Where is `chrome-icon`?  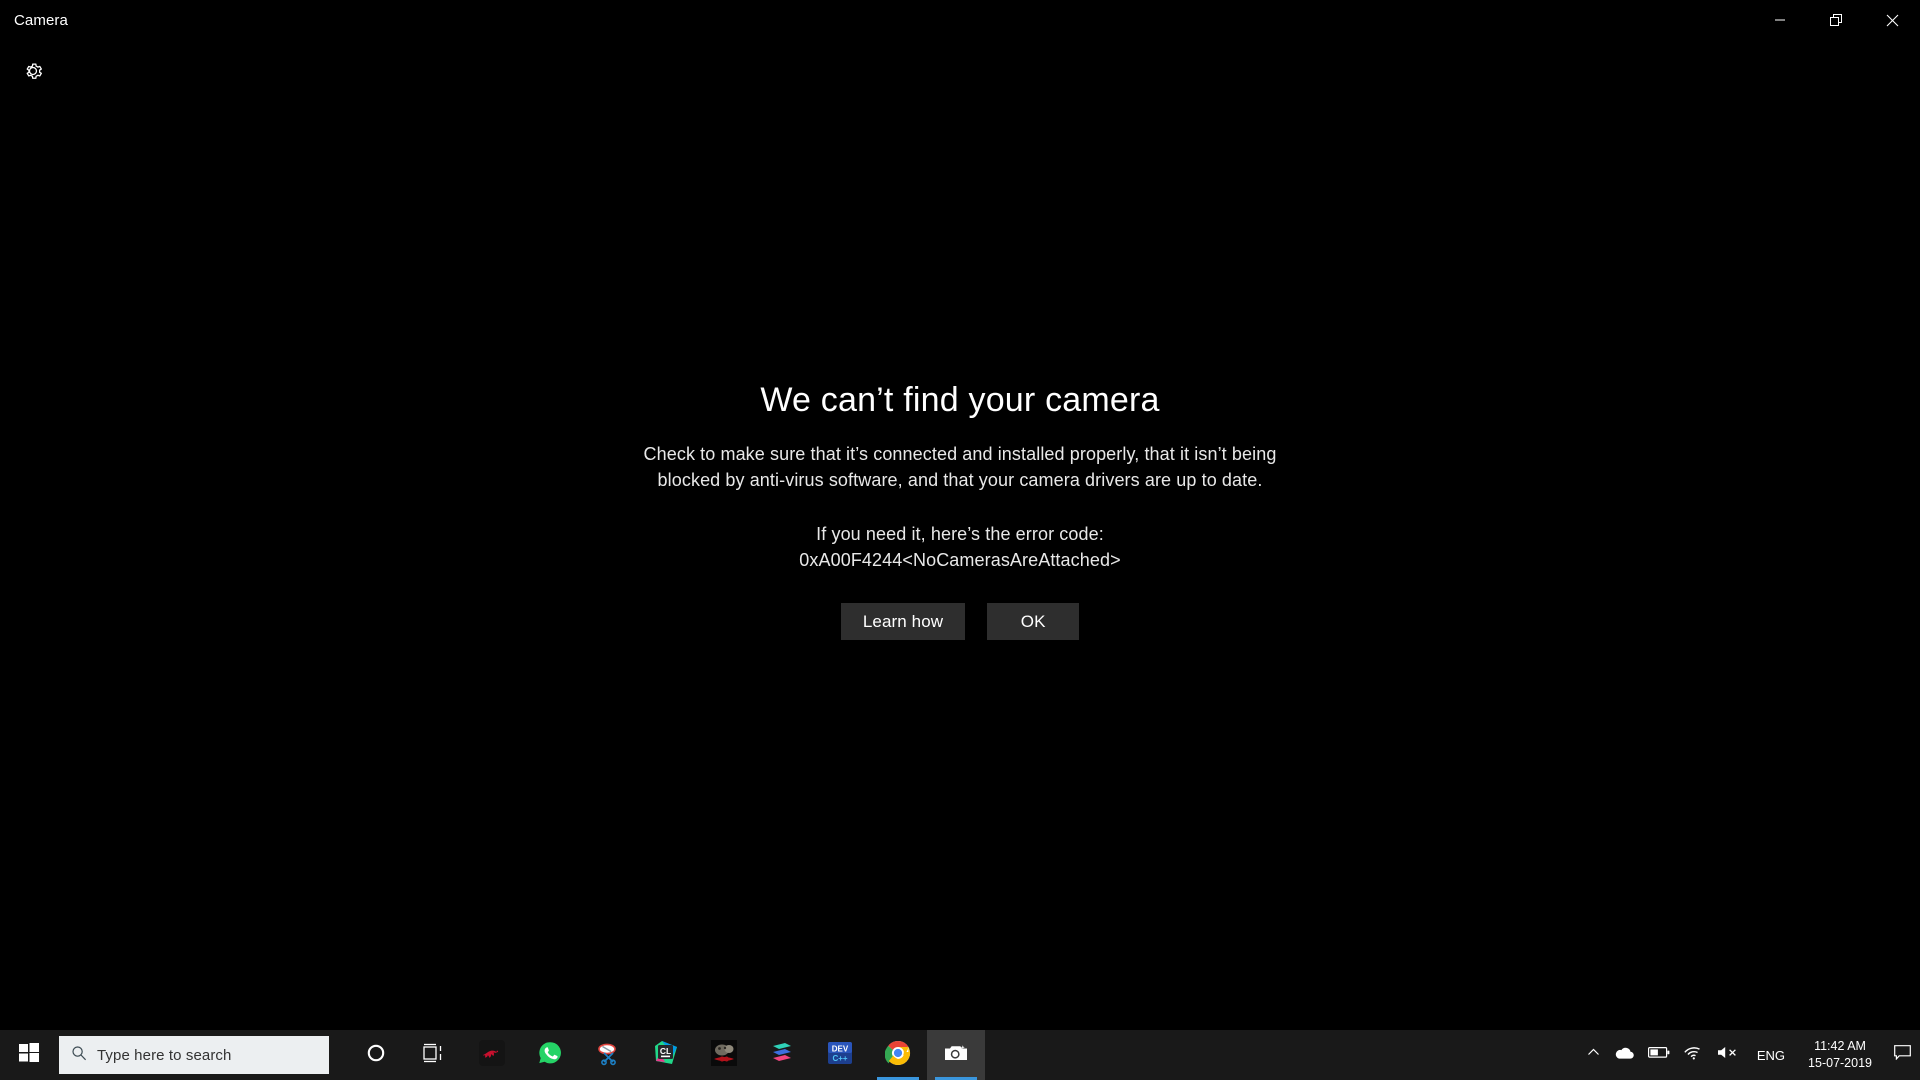
chrome-icon is located at coordinates (897, 1055).